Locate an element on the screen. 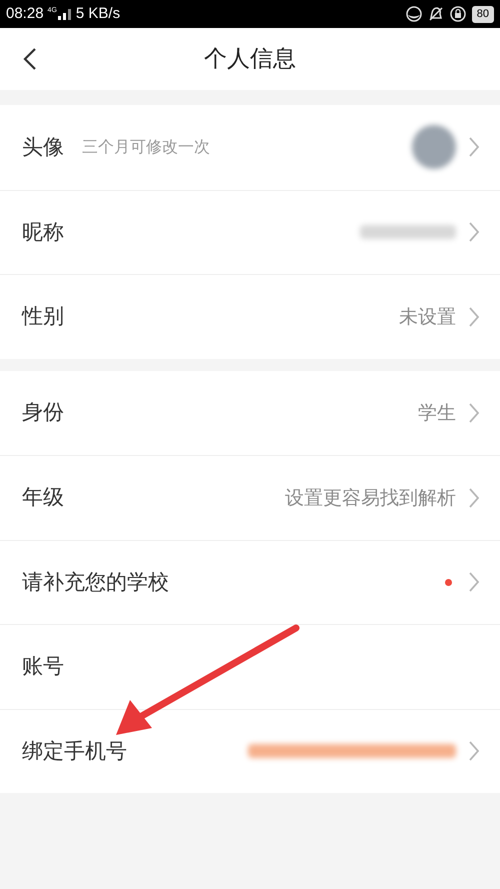 This screenshot has height=889, width=500. settings-row: 性别 未设置 is located at coordinates (250, 316).